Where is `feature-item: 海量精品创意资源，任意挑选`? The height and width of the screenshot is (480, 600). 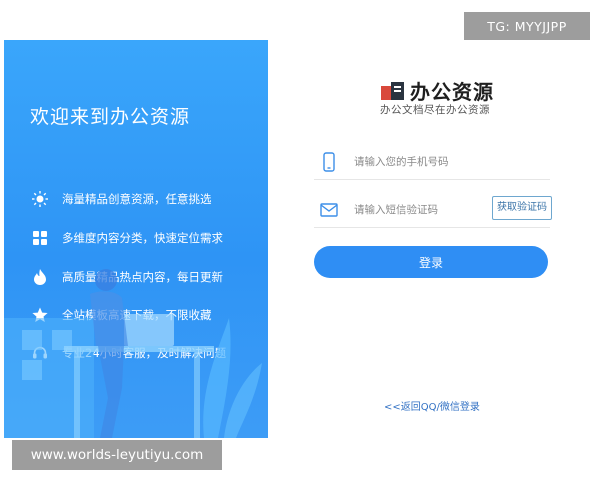 feature-item: 海量精品创意资源，任意挑选 is located at coordinates (121, 199).